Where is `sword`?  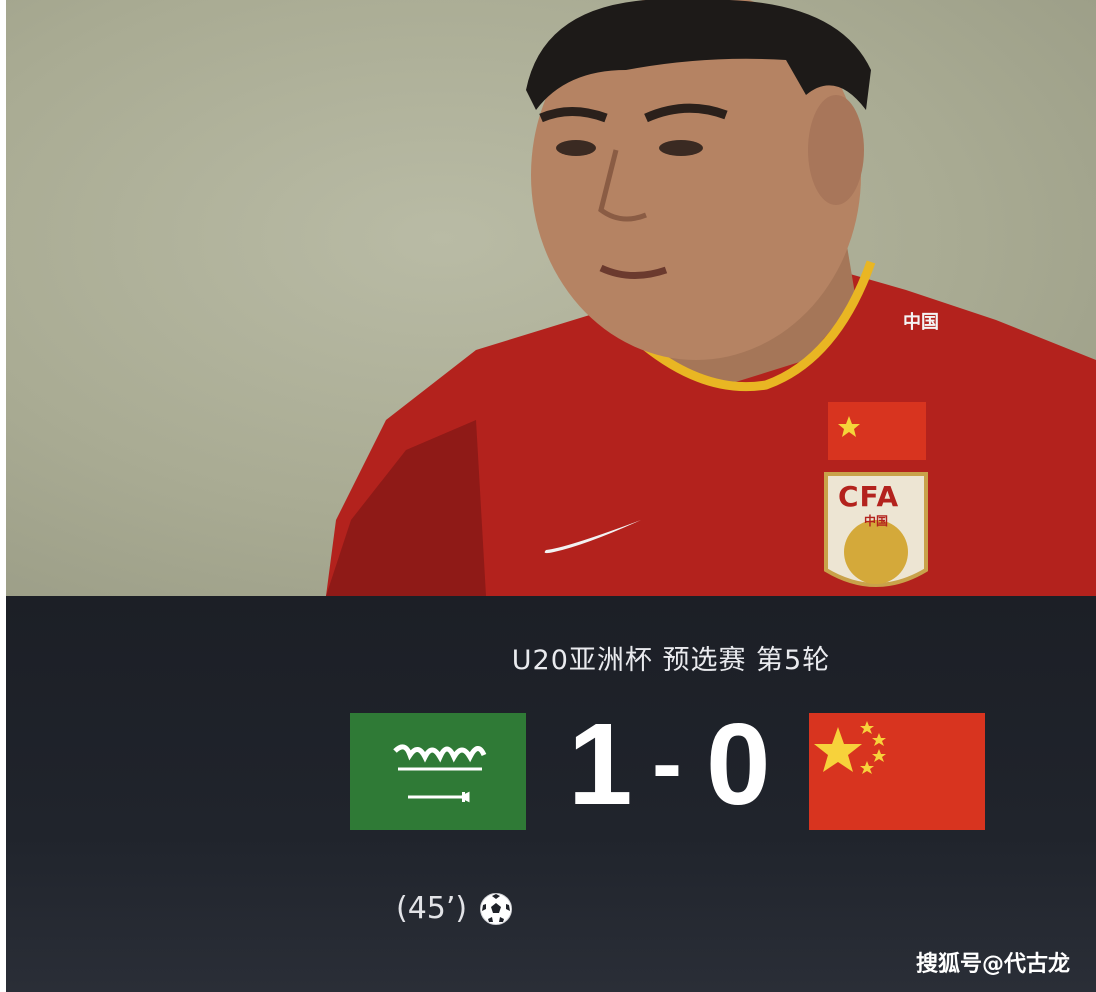 sword is located at coordinates (439, 797).